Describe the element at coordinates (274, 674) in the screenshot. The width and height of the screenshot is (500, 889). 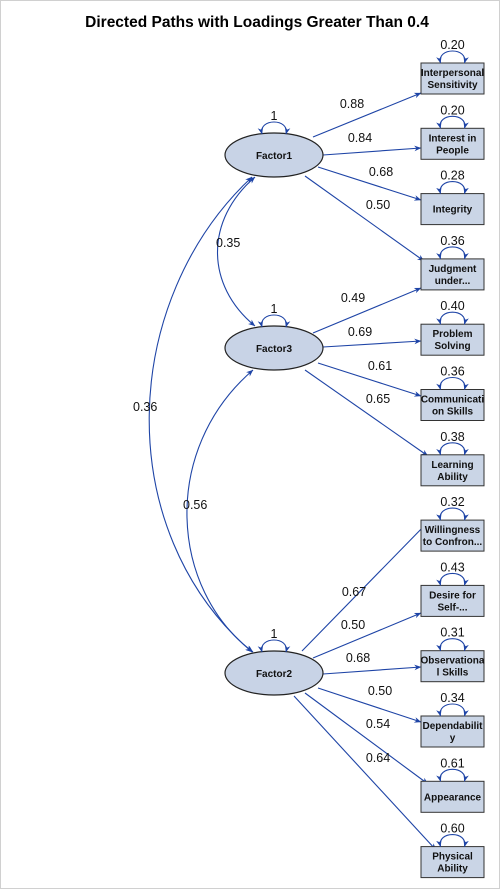
I see `factor-label: Factor2` at that location.